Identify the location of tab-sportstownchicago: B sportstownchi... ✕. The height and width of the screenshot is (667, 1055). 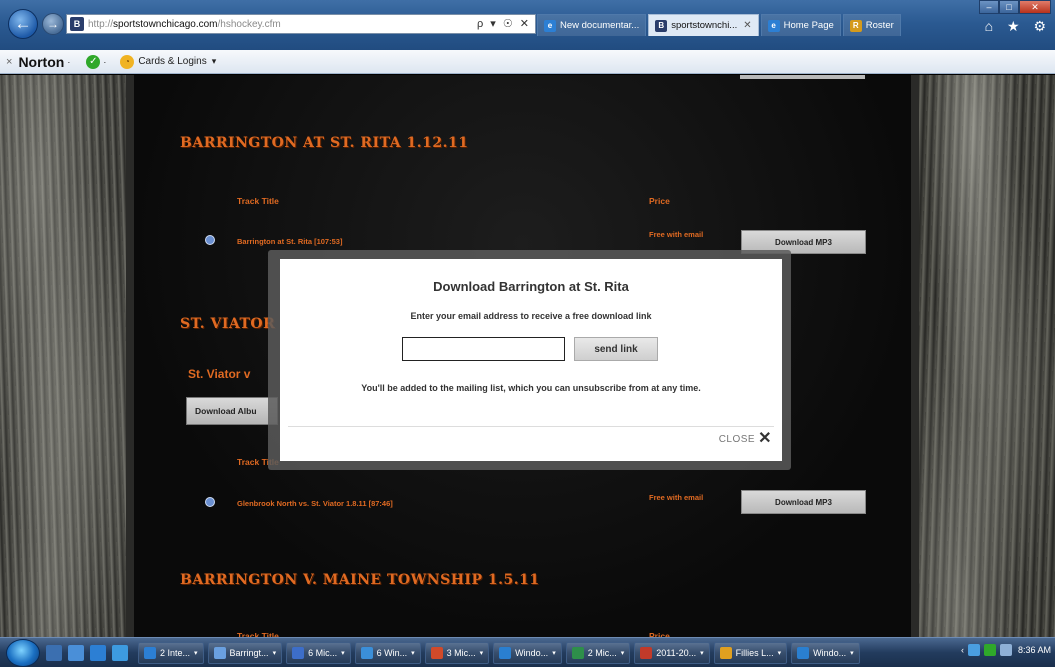
(703, 25).